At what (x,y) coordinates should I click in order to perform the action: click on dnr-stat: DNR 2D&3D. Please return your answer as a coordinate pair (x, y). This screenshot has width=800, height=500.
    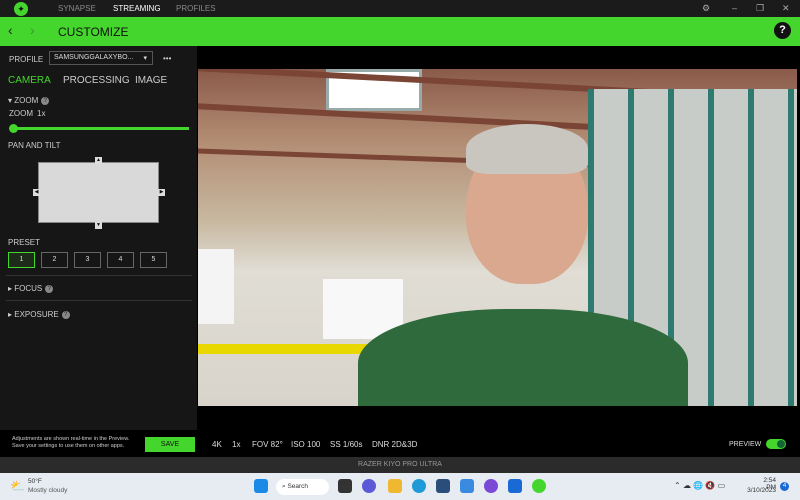
    Looking at the image, I should click on (395, 444).